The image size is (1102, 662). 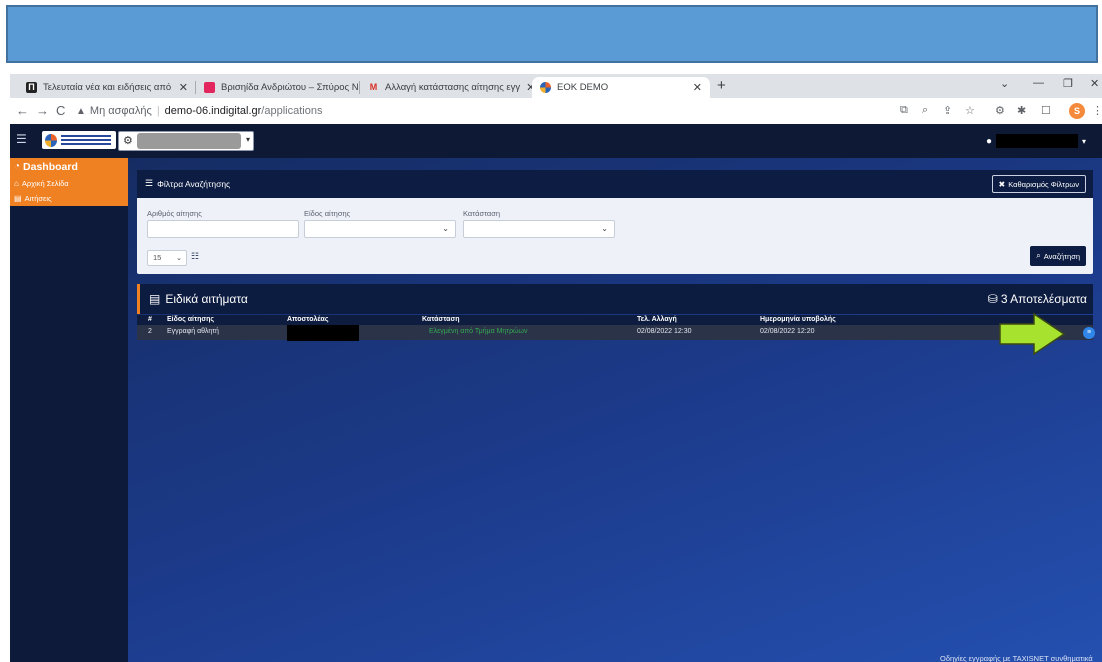 I want to click on column-header-status: Κατάσταση, so click(x=441, y=319).